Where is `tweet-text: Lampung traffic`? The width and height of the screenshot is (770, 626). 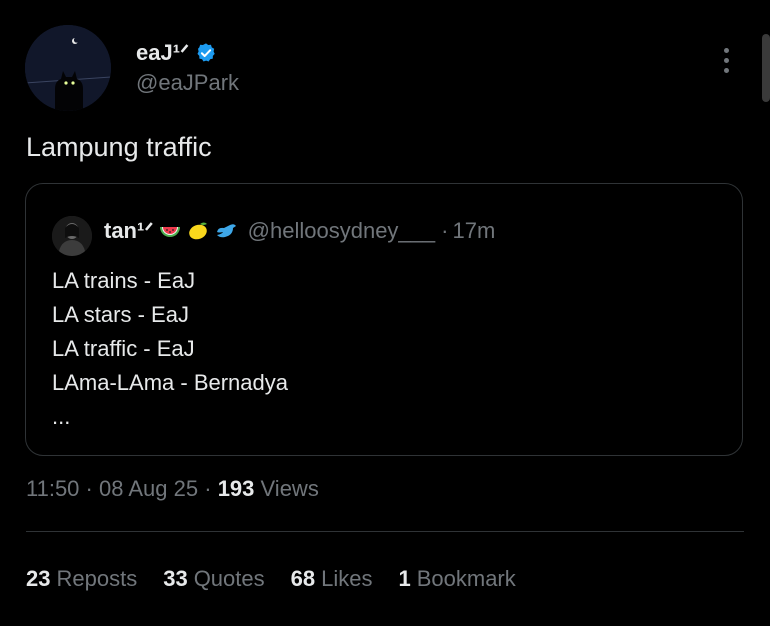
tweet-text: Lampung traffic is located at coordinates (119, 147).